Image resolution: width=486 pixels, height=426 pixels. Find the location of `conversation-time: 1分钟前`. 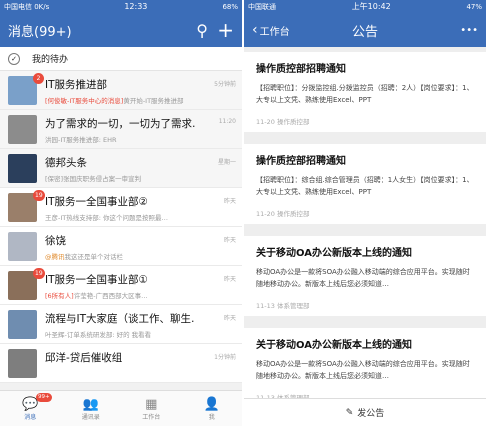

conversation-time: 1分钟前 is located at coordinates (225, 357).